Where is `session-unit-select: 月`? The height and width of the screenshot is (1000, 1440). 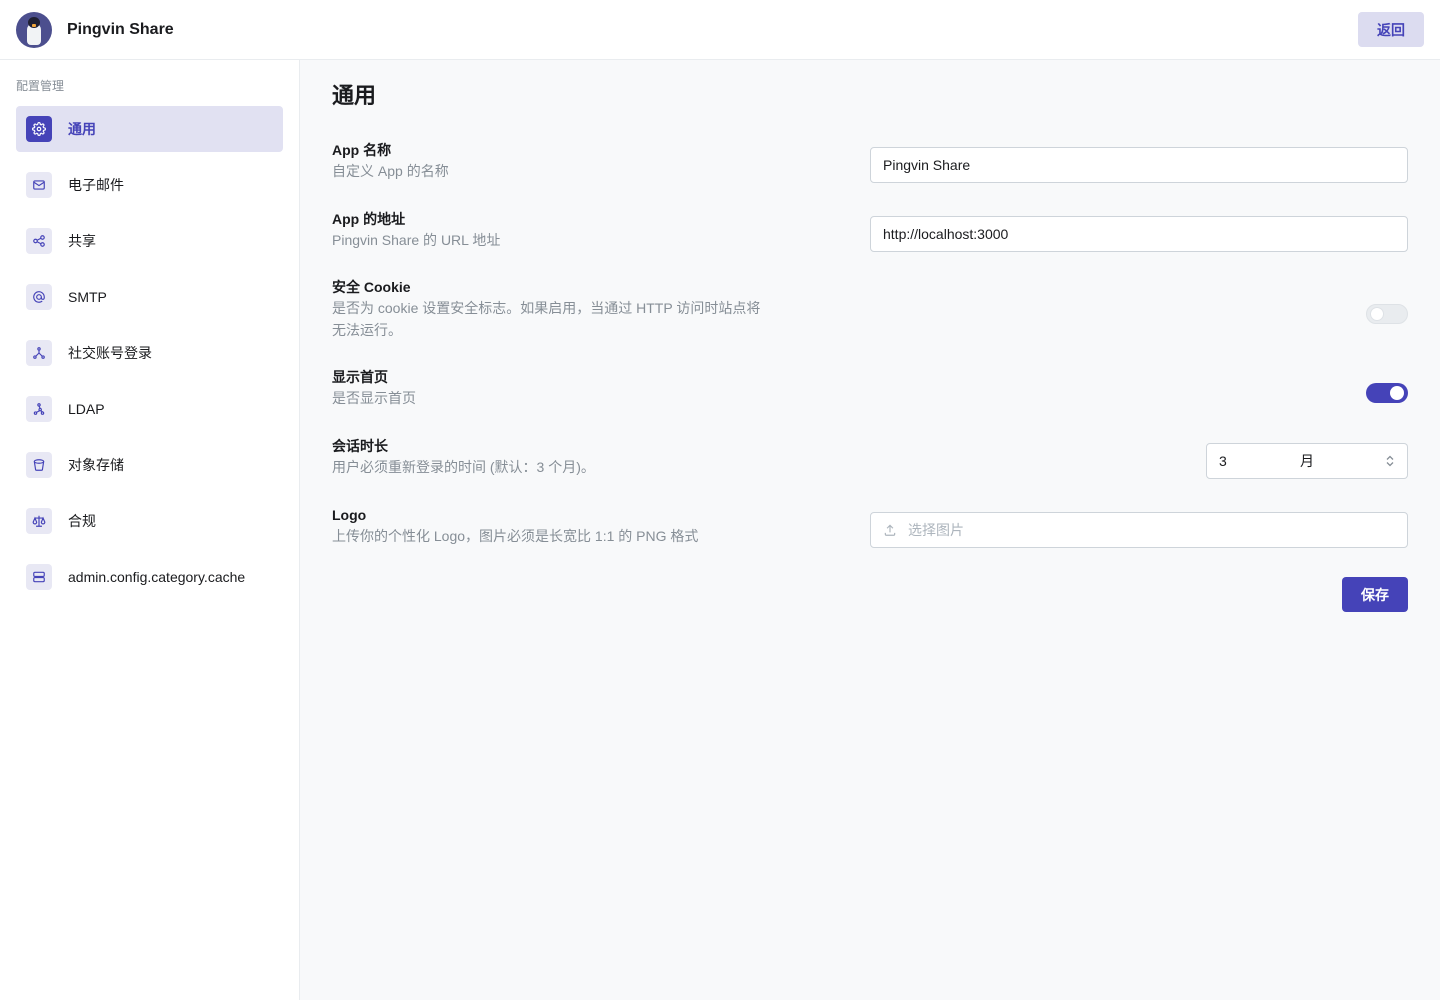 session-unit-select: 月 is located at coordinates (1348, 461).